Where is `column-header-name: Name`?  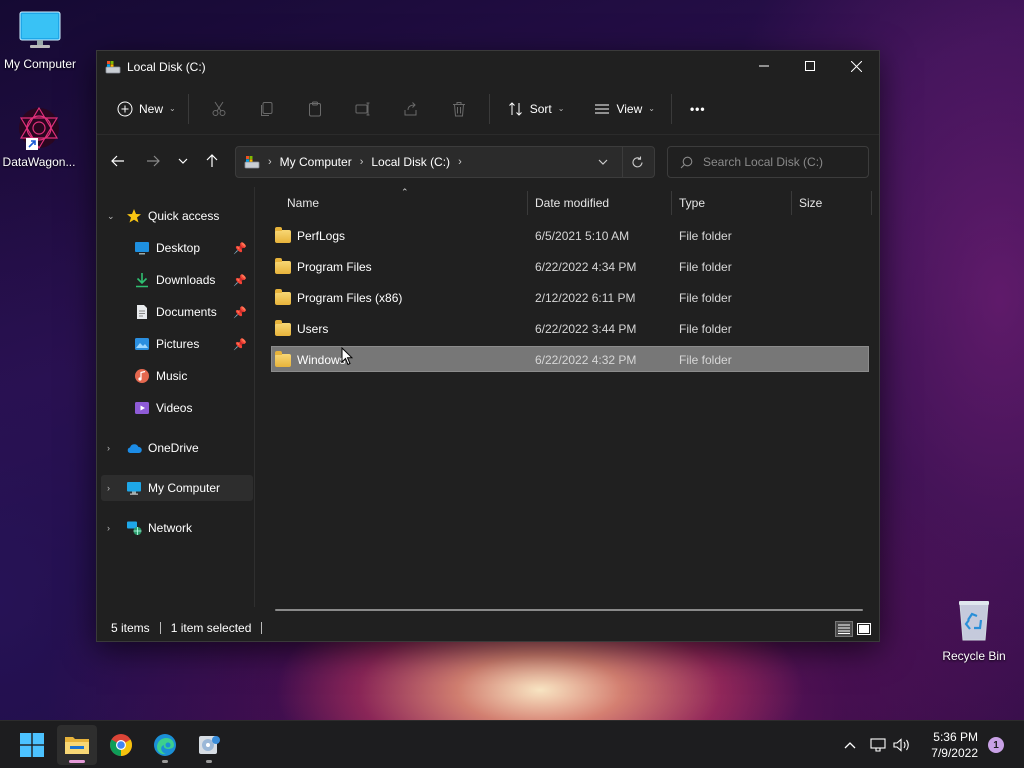
column-header-name: Name is located at coordinates (404, 203).